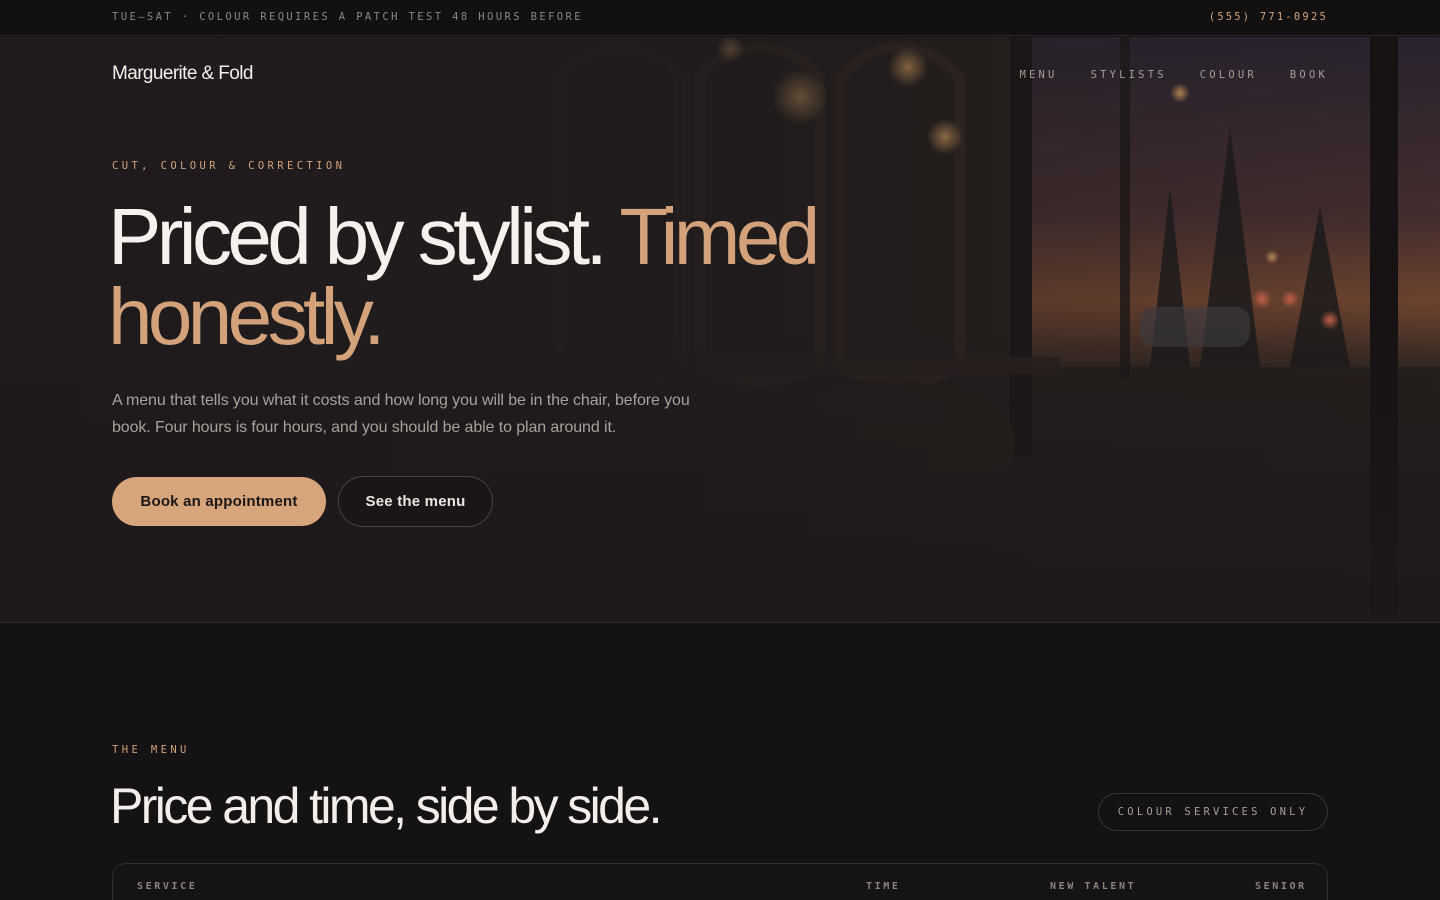  I want to click on hero-eyebrow: CUT, COLOUR & CORRECTION, so click(229, 166).